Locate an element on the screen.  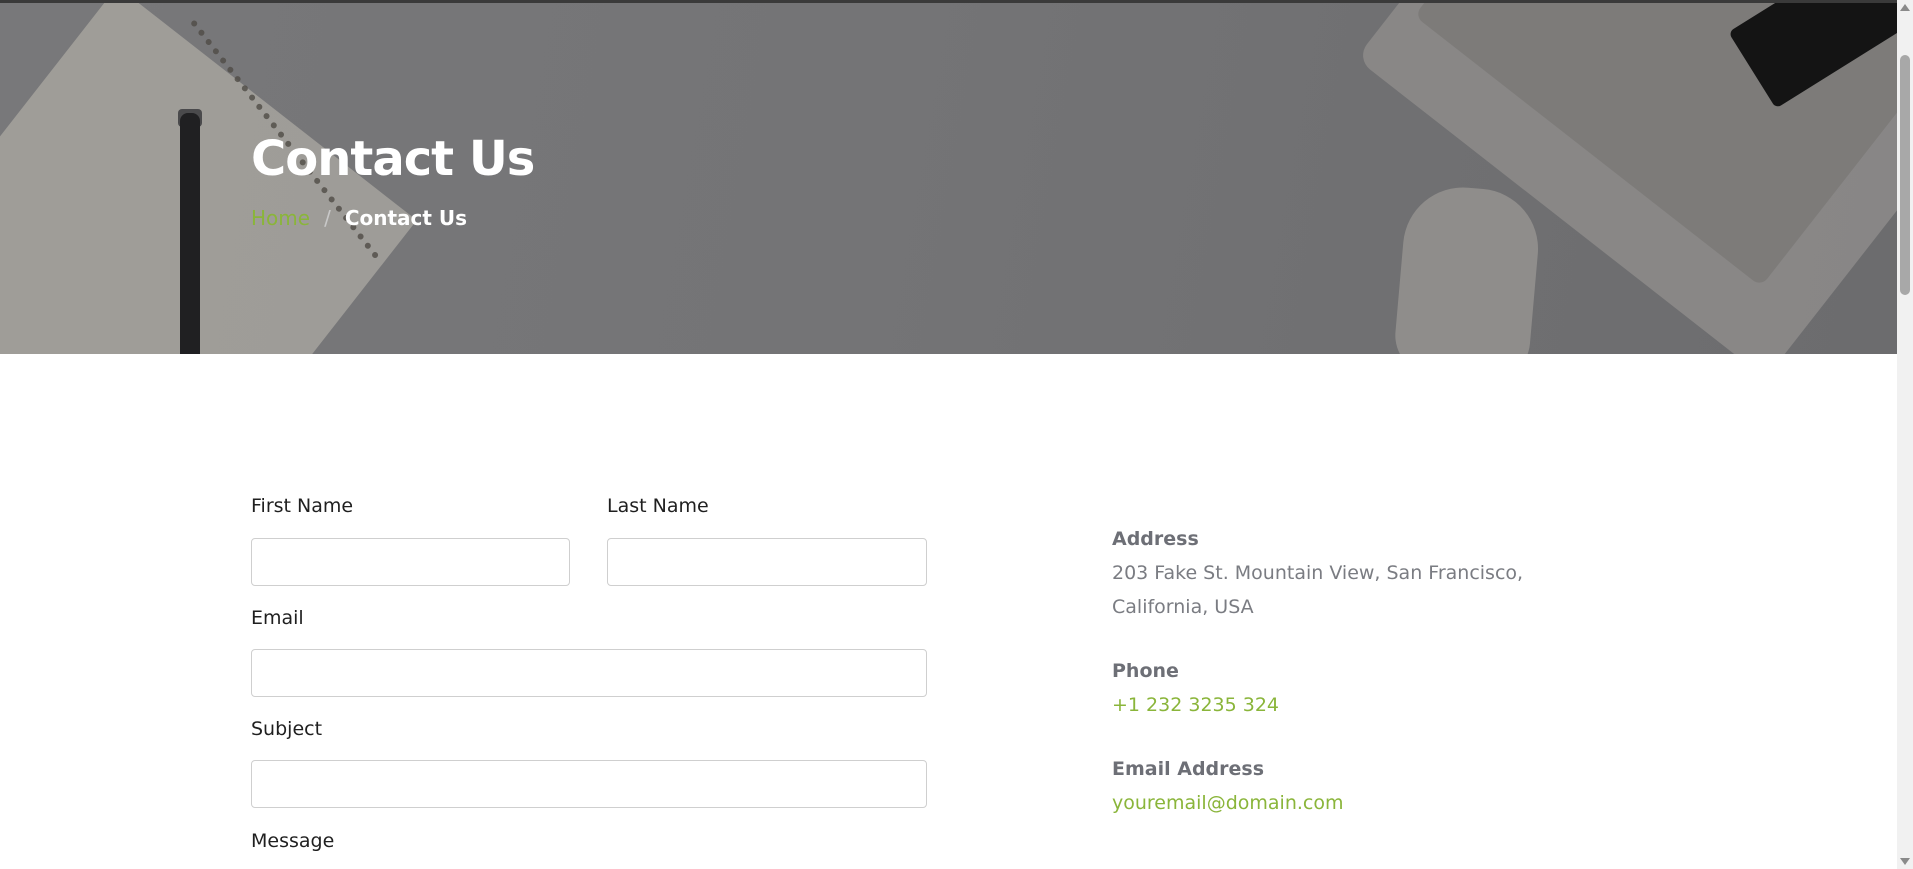
first-name-label: First Name is located at coordinates (302, 506).